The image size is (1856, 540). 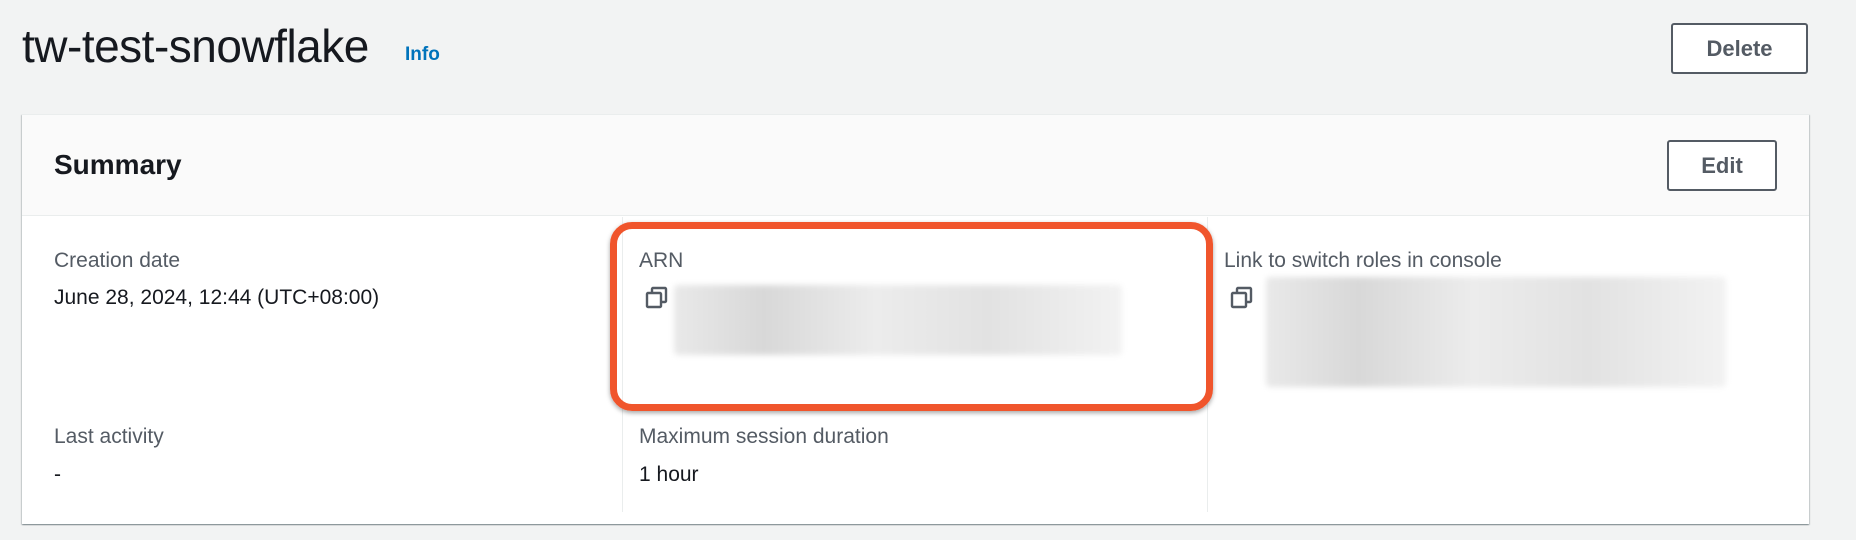 What do you see at coordinates (1496, 332) in the screenshot?
I see `switch-role-link-redacted` at bounding box center [1496, 332].